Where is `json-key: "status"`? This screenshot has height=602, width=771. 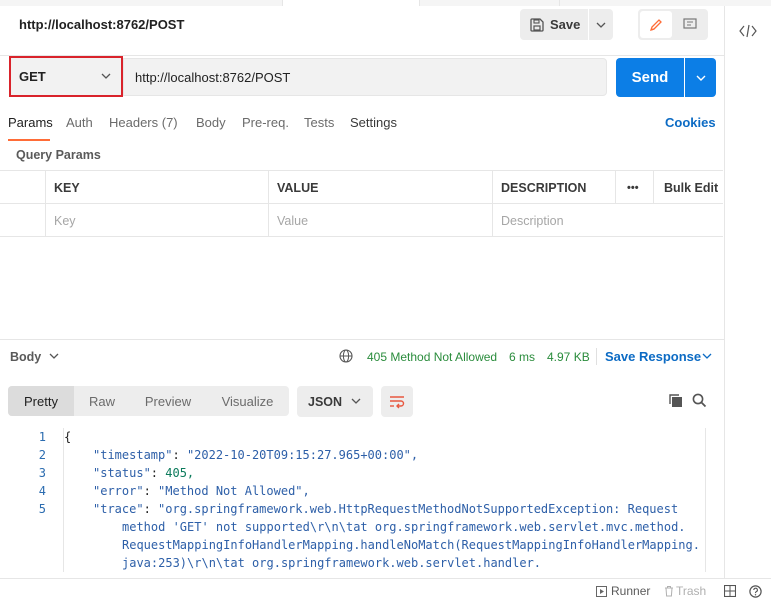 json-key: "status" is located at coordinates (122, 473).